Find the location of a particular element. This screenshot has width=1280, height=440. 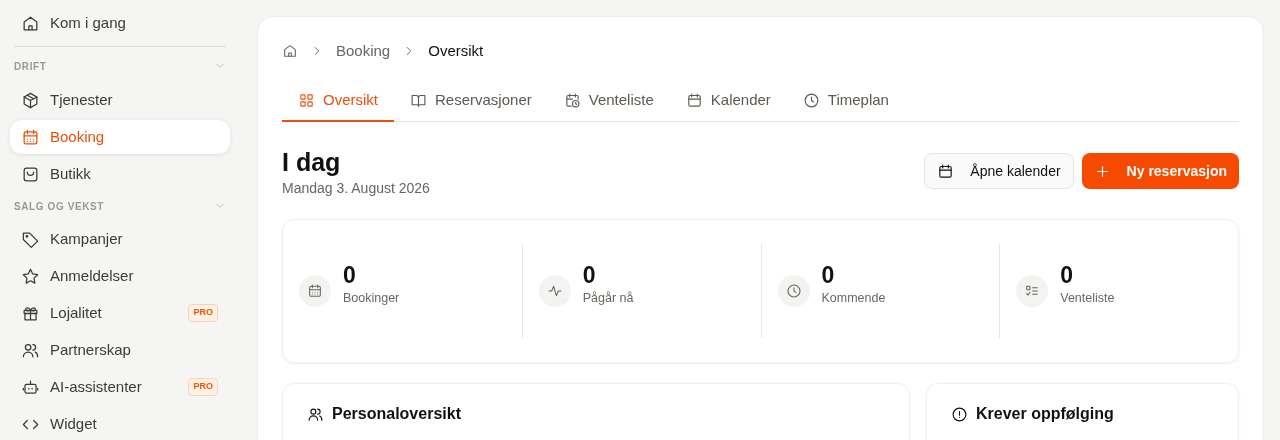

section-heading: DRIFT is located at coordinates (30, 66).